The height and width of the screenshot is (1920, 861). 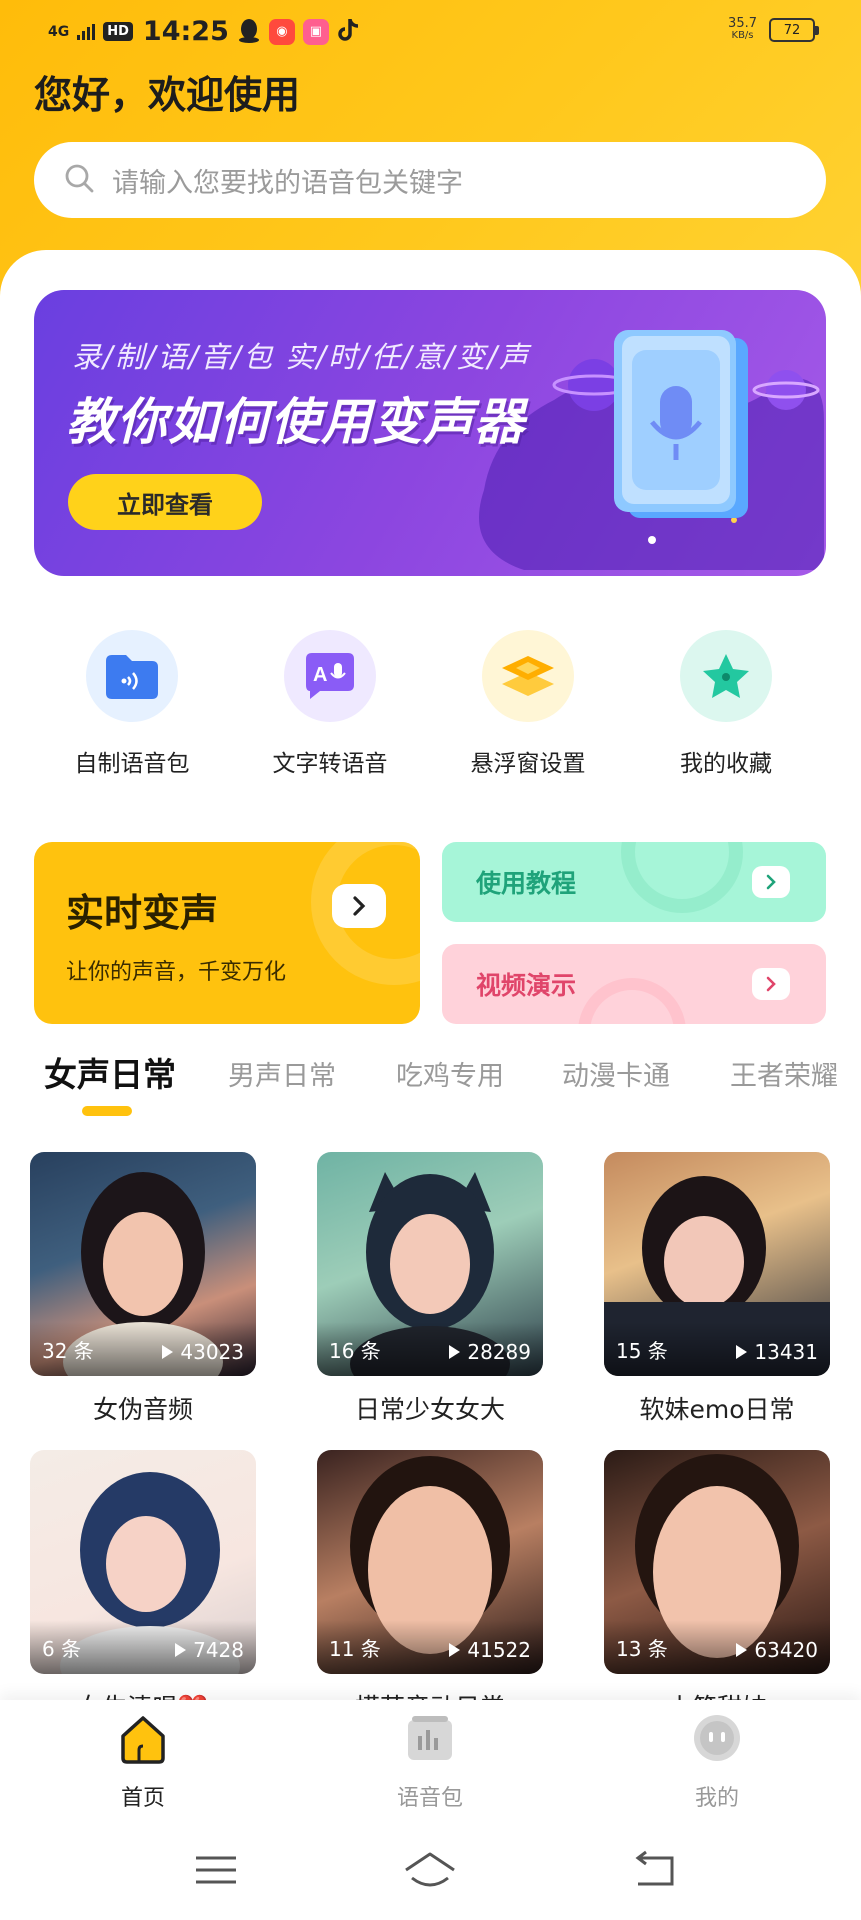 What do you see at coordinates (167, 95) in the screenshot?
I see `greeting-title: 您好，欢迎使用` at bounding box center [167, 95].